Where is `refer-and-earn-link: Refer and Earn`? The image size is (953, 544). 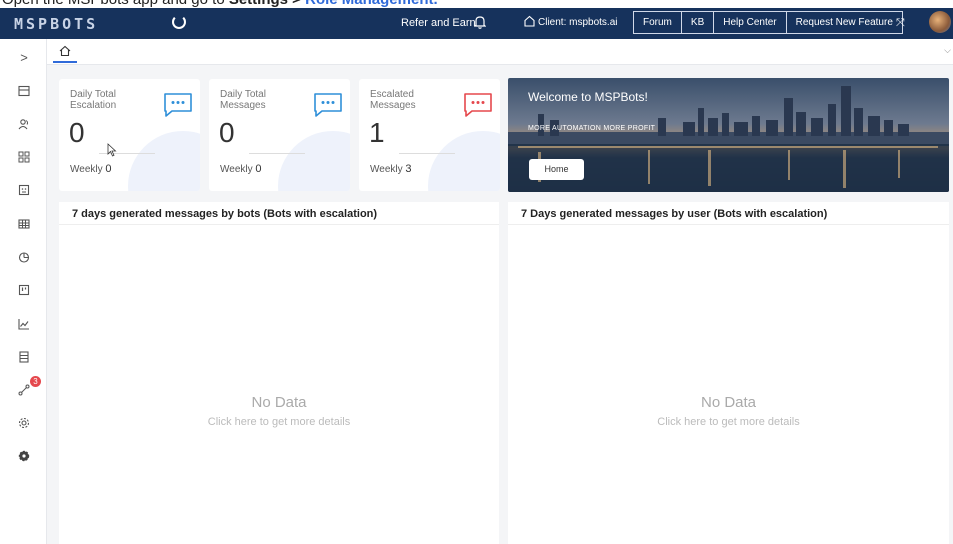 refer-and-earn-link: Refer and Earn is located at coordinates (438, 23).